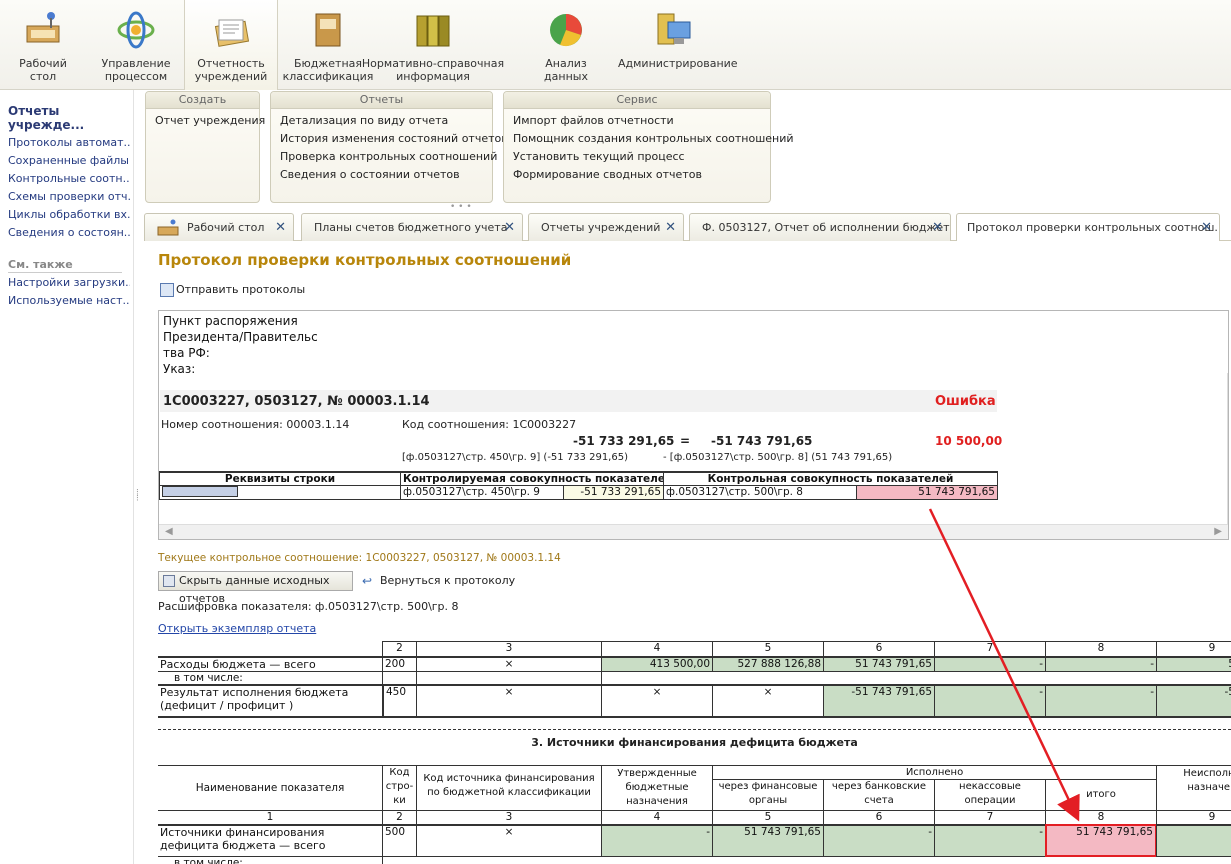 This screenshot has height=864, width=1231. I want to click on cn-1: 1, so click(270, 817).